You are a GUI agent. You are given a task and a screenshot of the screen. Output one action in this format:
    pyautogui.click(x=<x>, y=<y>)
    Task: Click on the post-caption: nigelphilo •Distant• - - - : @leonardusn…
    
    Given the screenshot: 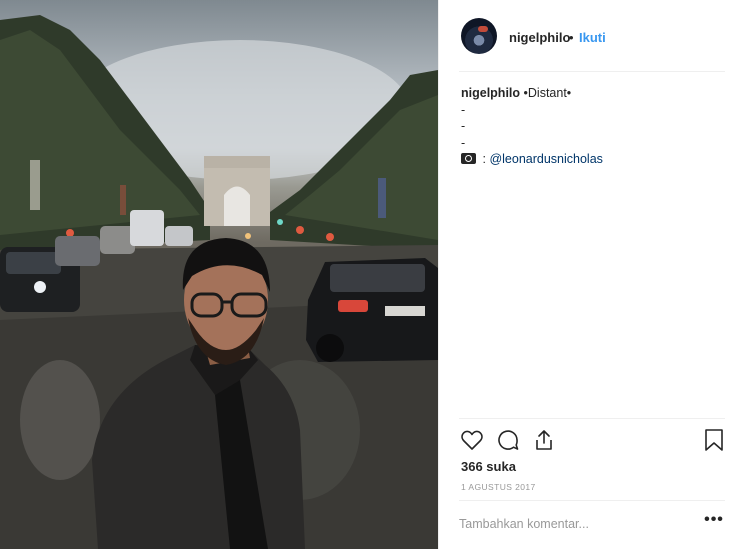 What is the action you would take?
    pyautogui.click(x=592, y=126)
    